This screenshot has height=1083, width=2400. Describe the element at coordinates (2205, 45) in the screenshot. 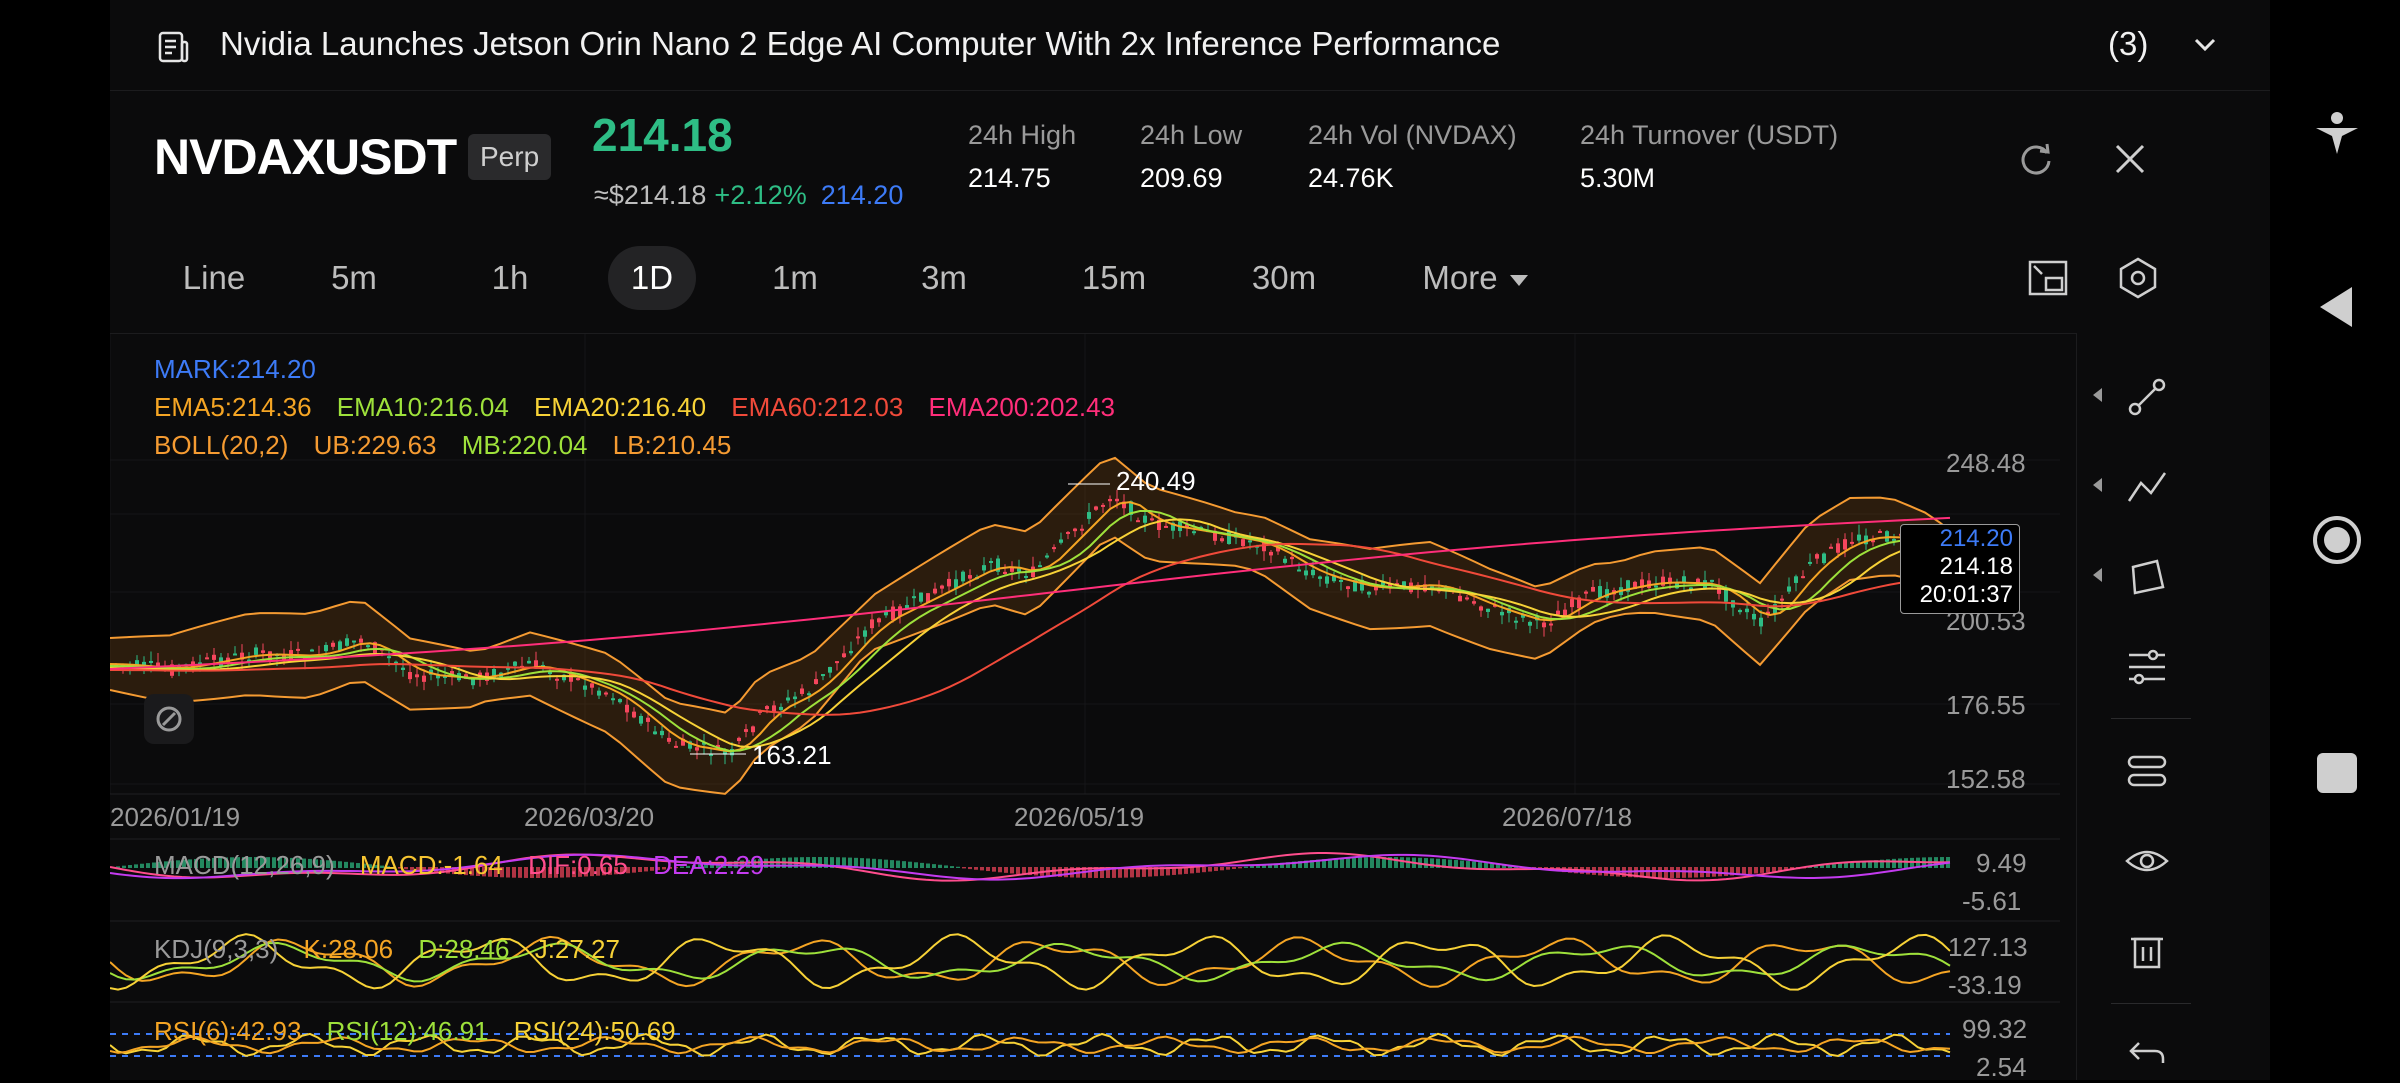

I see `chevron-down-icon` at that location.